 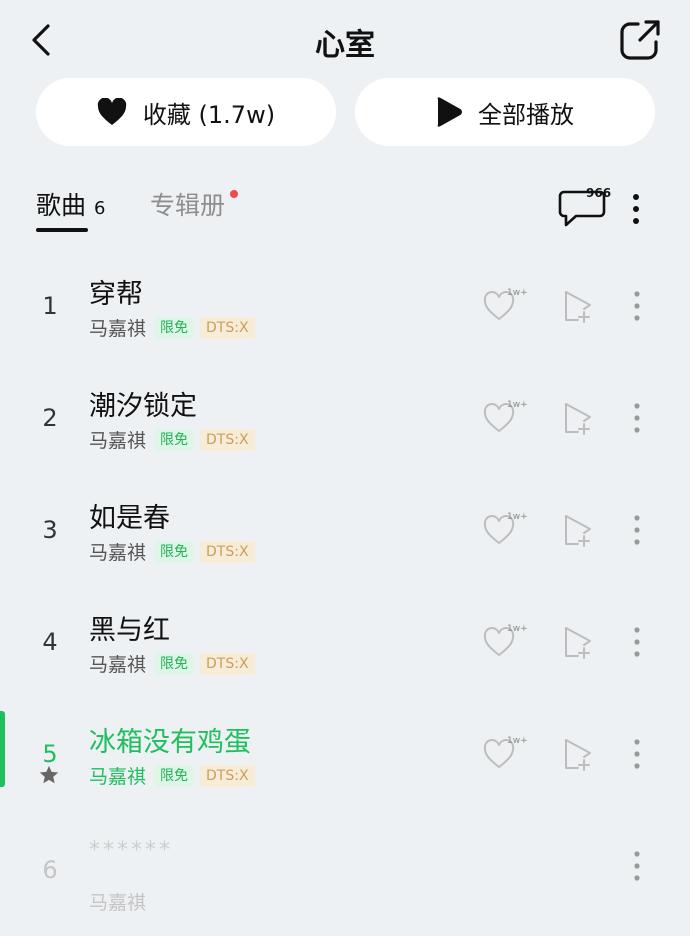 I want to click on song-row: 3 如是春马嘉祺 限免 DTS:X 1w+, so click(x=345, y=529).